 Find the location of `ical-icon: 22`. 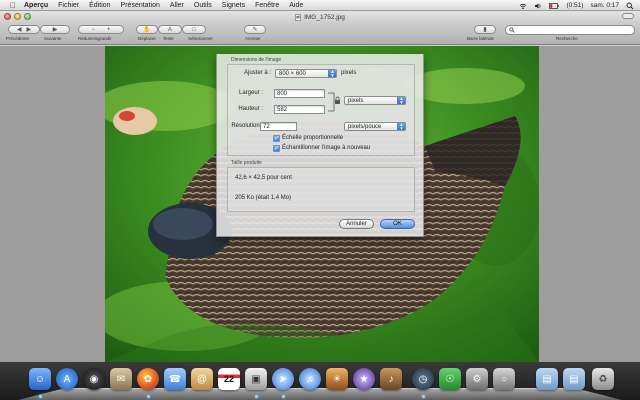

ical-icon: 22 is located at coordinates (229, 379).